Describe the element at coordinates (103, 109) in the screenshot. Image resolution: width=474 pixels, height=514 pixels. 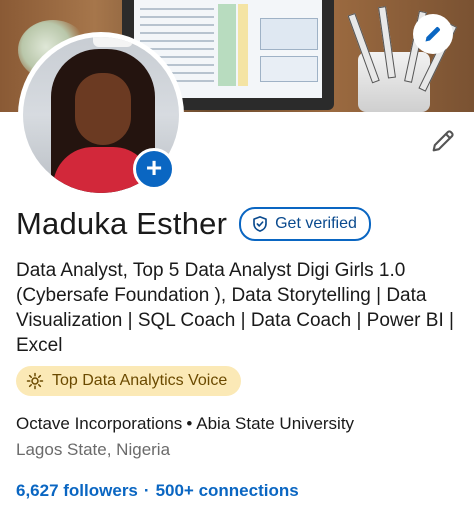
I see `avatar-face` at that location.